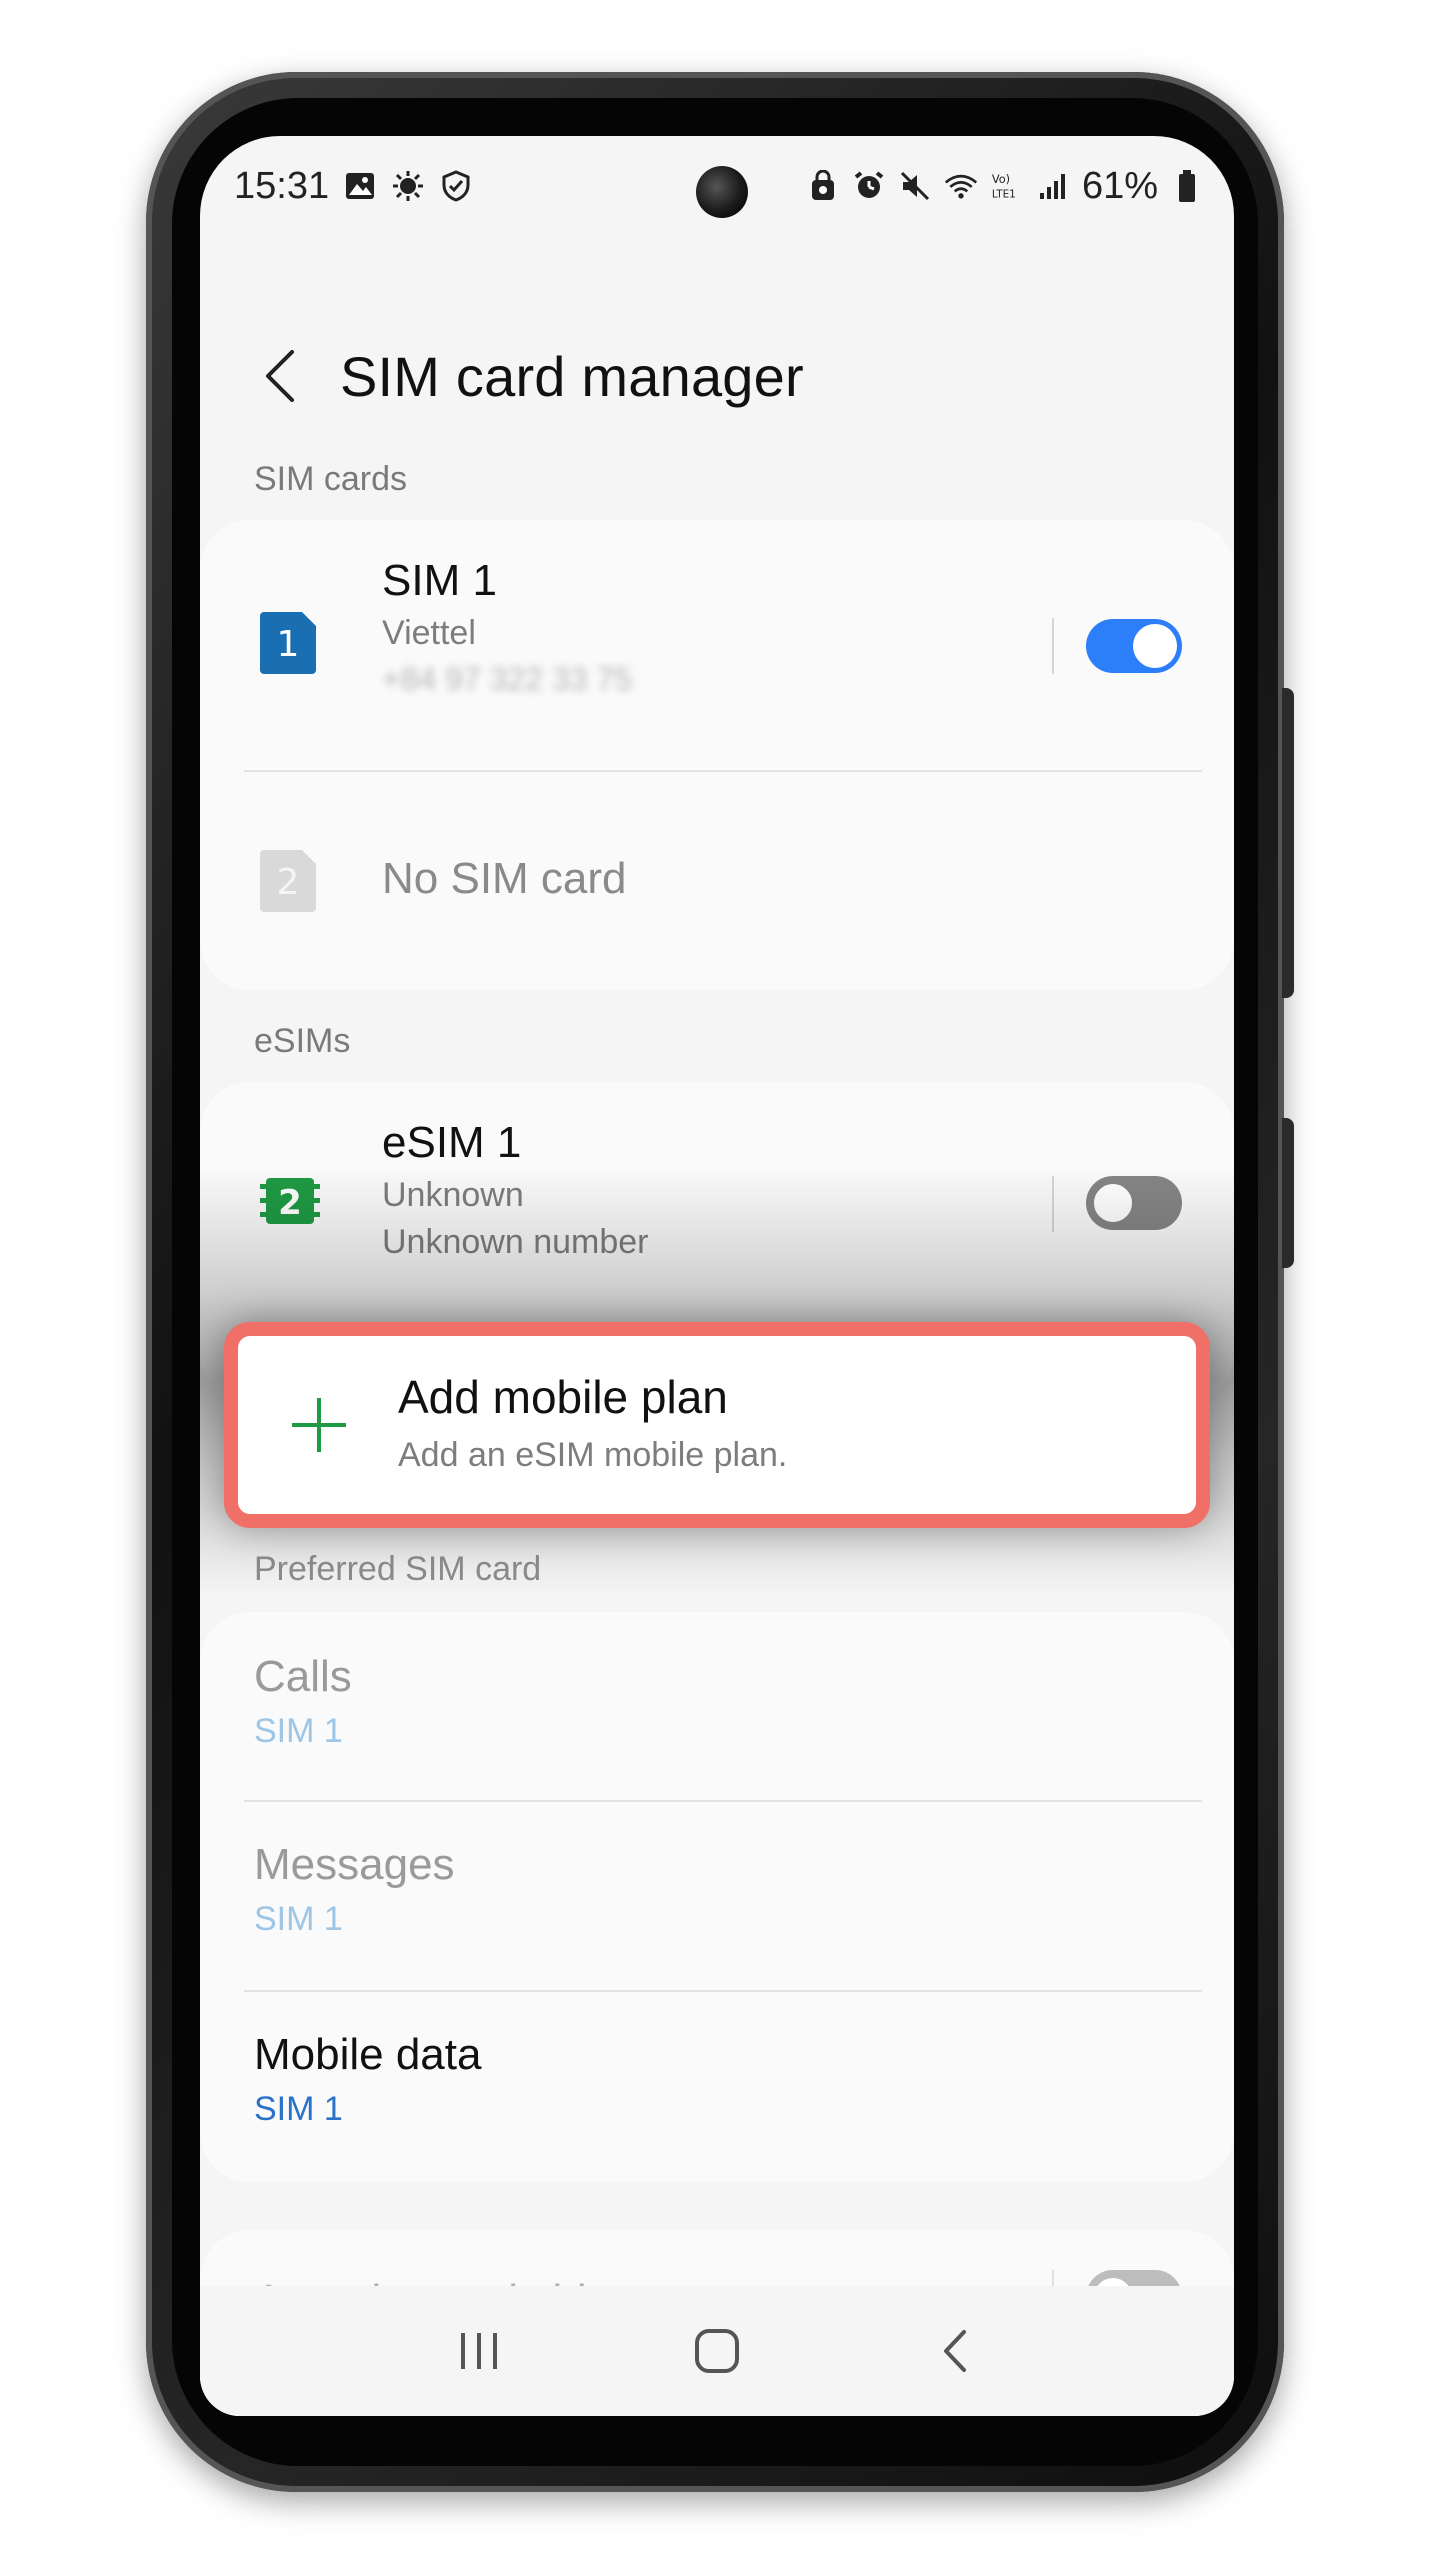 This screenshot has width=1440, height=2560. Describe the element at coordinates (717, 645) in the screenshot. I see `sim1-row: 1 SIM 1 Viettel +84 97 322 33 75` at that location.